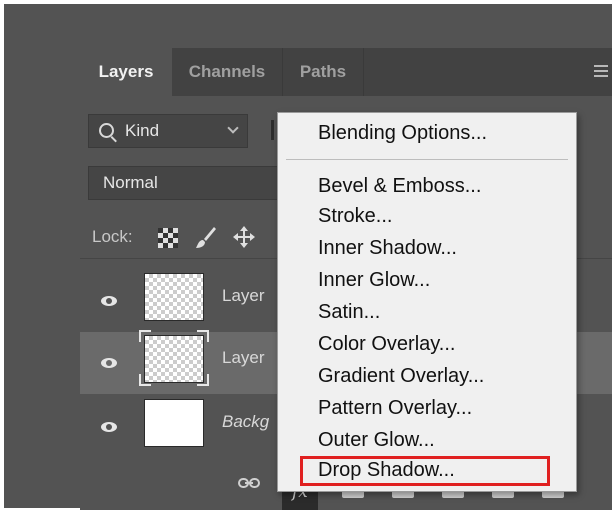  Describe the element at coordinates (427, 159) in the screenshot. I see `menu-separator` at that location.